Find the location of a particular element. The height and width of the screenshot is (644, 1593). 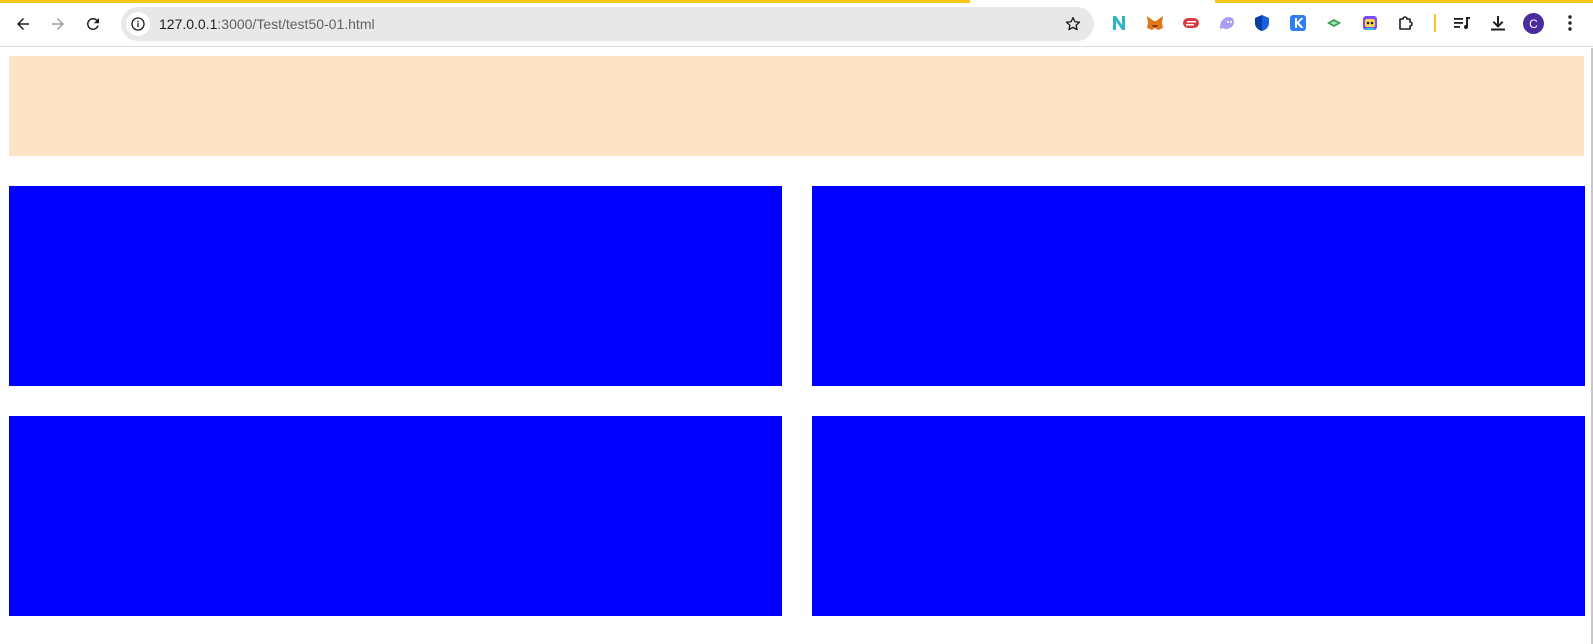

k-logo-icon is located at coordinates (1298, 23).